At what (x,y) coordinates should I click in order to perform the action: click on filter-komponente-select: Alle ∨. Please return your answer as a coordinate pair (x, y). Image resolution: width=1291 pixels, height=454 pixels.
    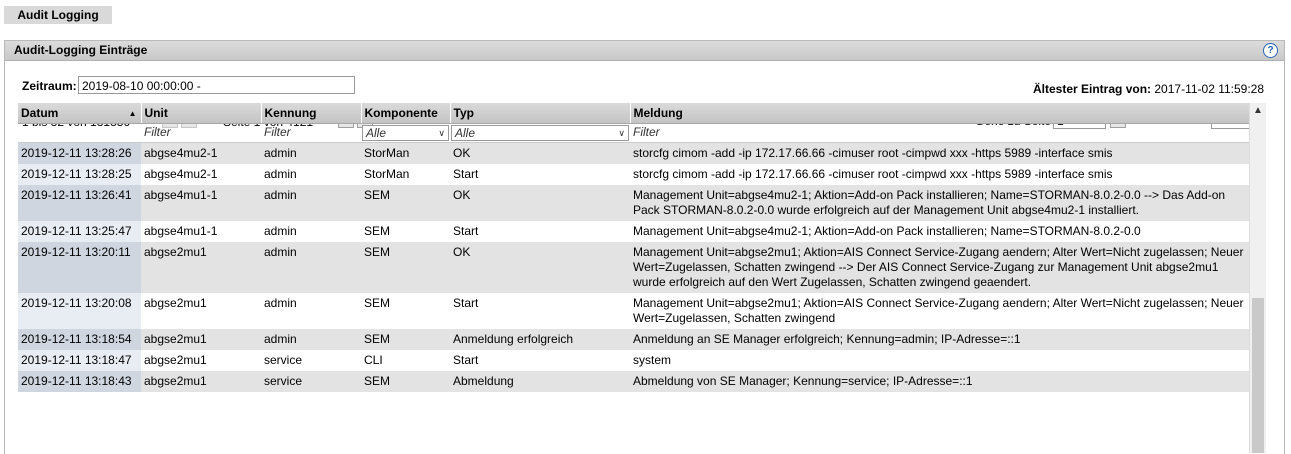
    Looking at the image, I should click on (405, 133).